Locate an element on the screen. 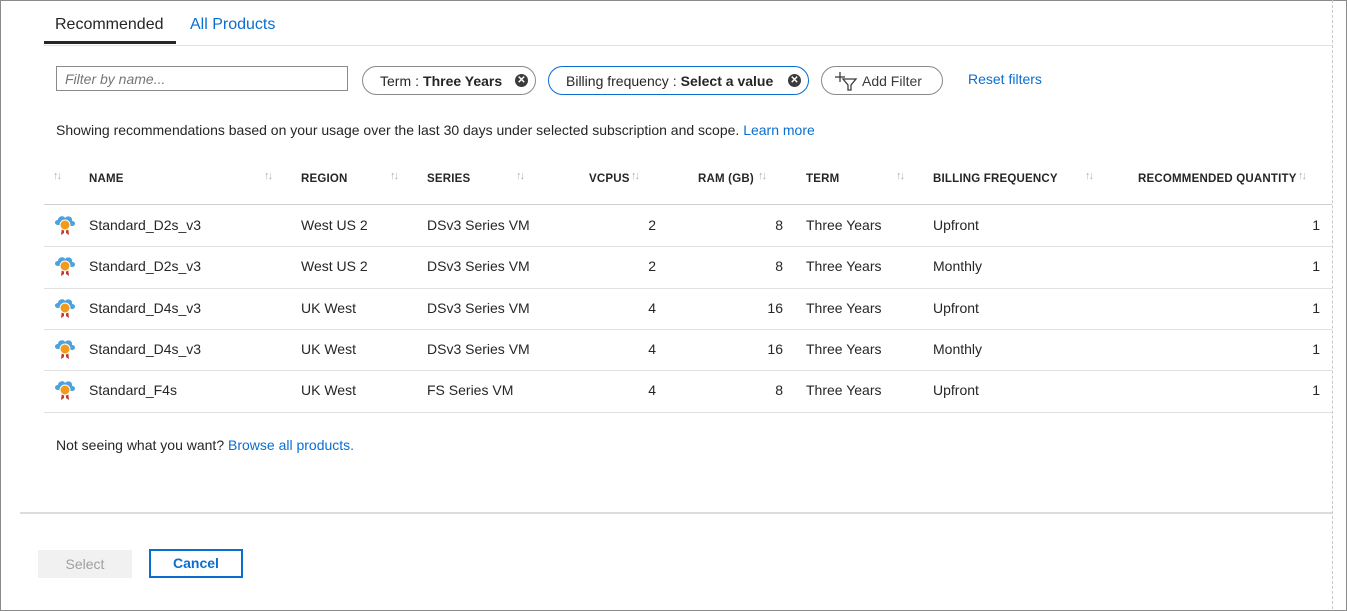  column-header-region: REGION is located at coordinates (324, 179).